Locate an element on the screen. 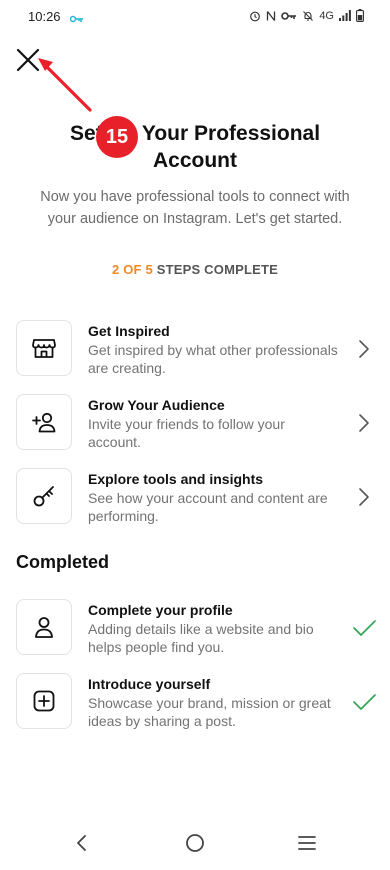  close-icon is located at coordinates (28, 60).